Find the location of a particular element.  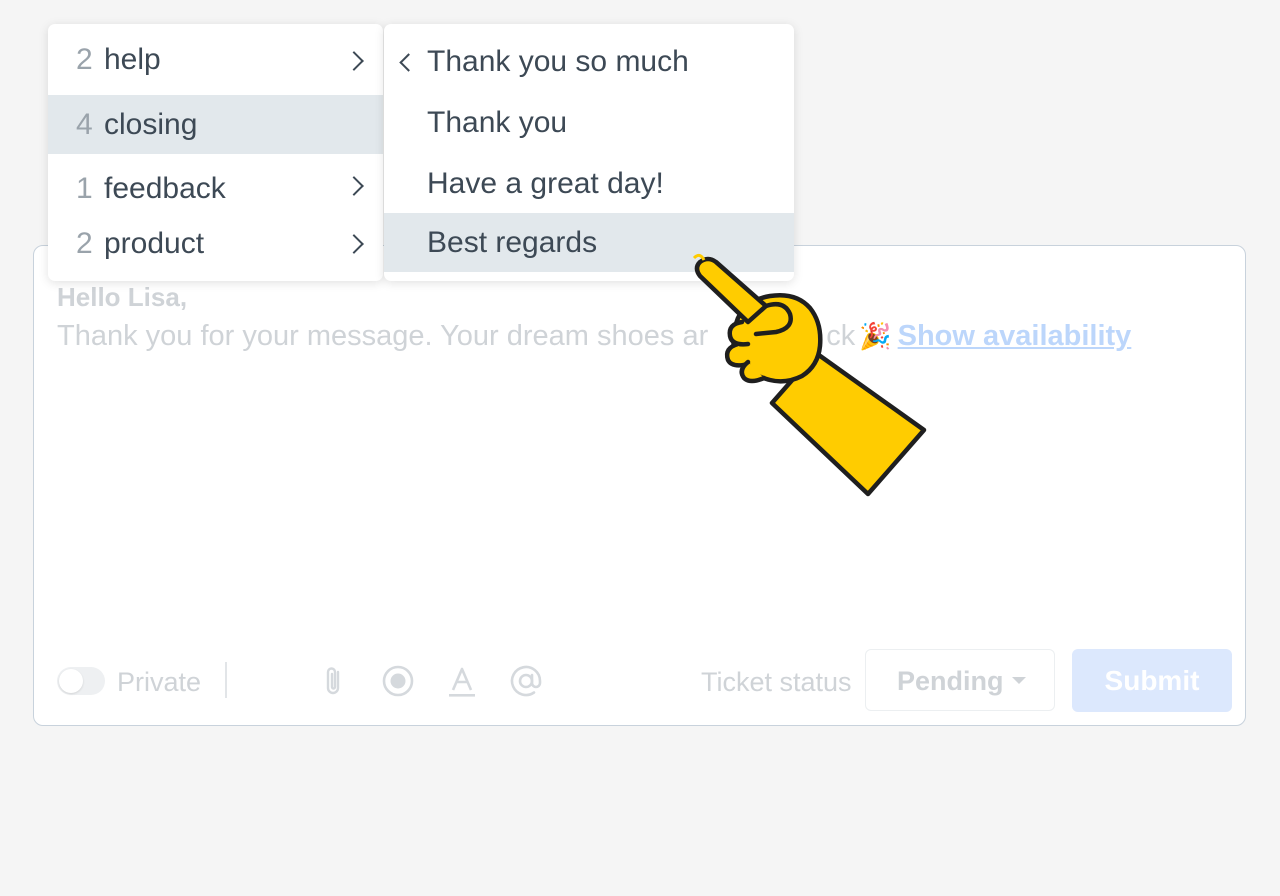

item-label: feedback is located at coordinates (165, 188).